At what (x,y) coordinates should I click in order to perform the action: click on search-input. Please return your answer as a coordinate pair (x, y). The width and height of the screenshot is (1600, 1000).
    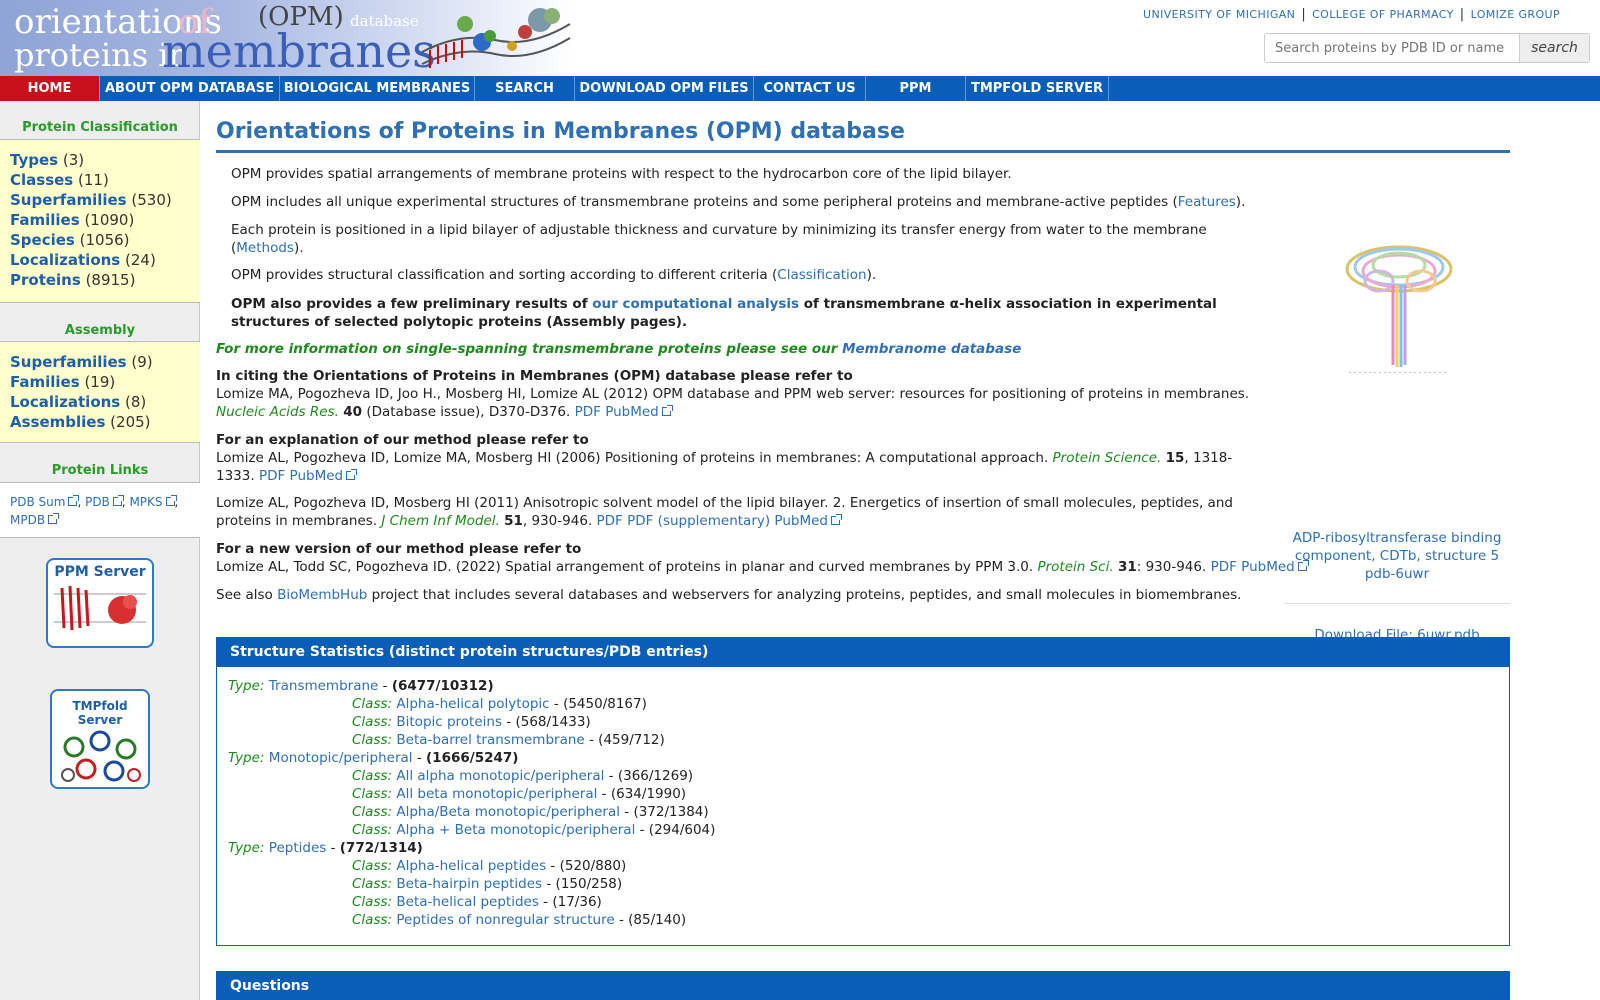
    Looking at the image, I should click on (1392, 48).